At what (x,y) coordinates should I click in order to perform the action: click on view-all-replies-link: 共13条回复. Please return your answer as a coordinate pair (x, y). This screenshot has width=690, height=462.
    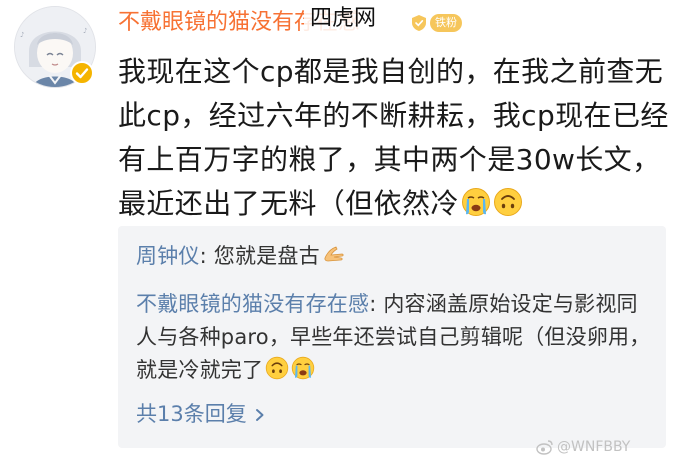
    Looking at the image, I should click on (201, 414).